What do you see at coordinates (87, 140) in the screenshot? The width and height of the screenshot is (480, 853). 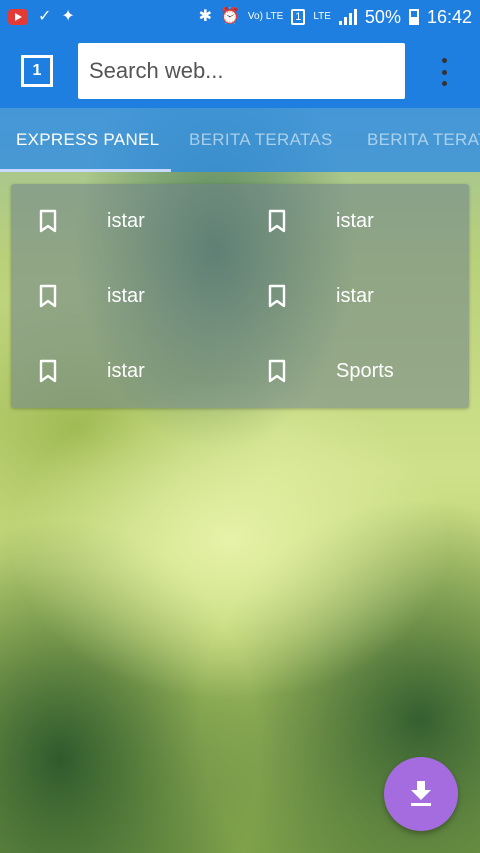 I see `tab-express-panel: EXPRESS PANEL` at bounding box center [87, 140].